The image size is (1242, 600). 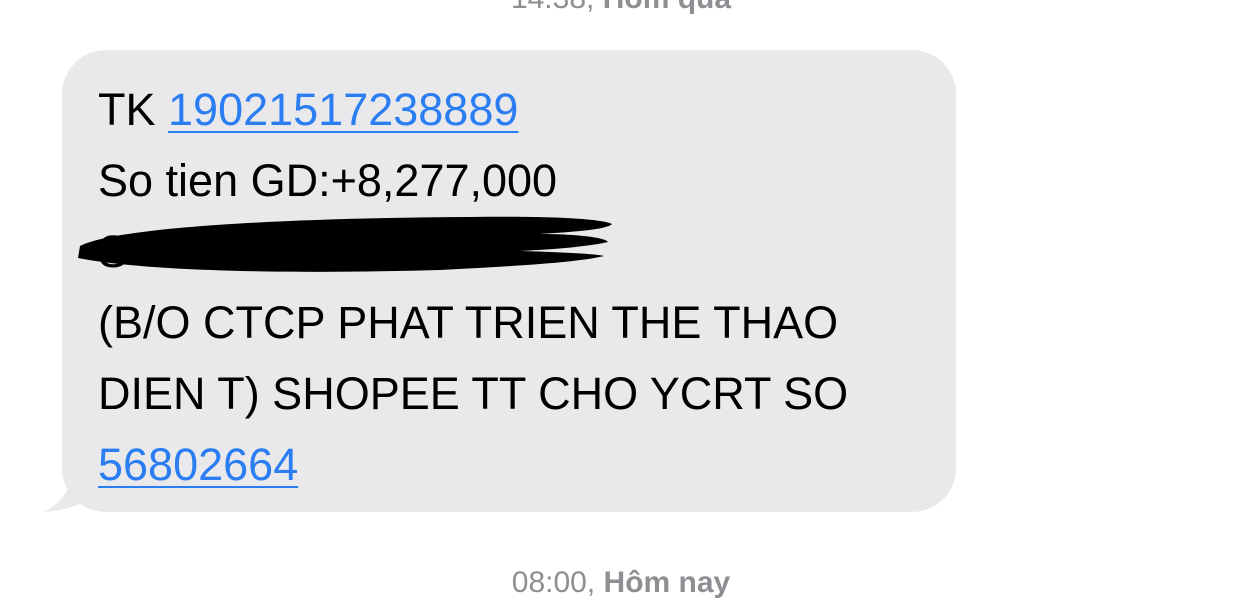 What do you see at coordinates (553, 582) in the screenshot?
I see `timestamp-time: 08:00,` at bounding box center [553, 582].